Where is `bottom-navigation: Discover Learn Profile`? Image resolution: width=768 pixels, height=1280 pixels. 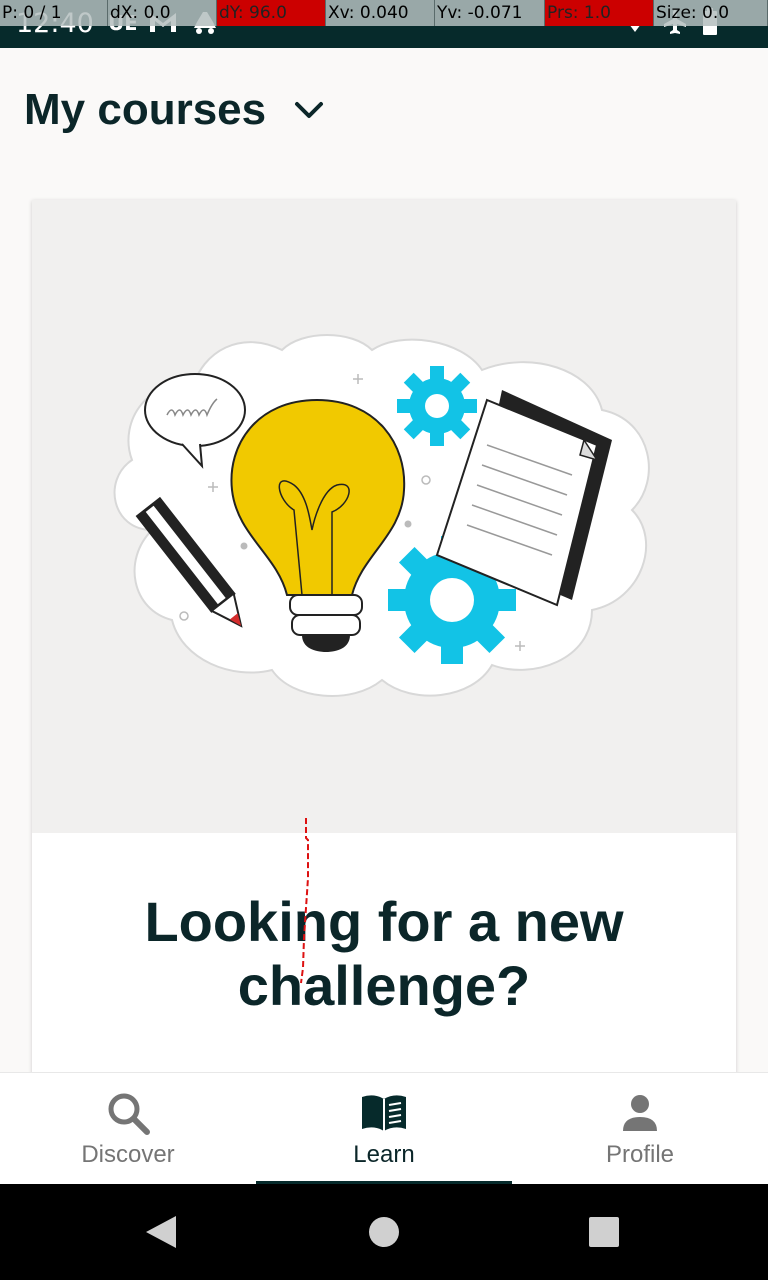
bottom-navigation: Discover Learn Profile is located at coordinates (384, 1128).